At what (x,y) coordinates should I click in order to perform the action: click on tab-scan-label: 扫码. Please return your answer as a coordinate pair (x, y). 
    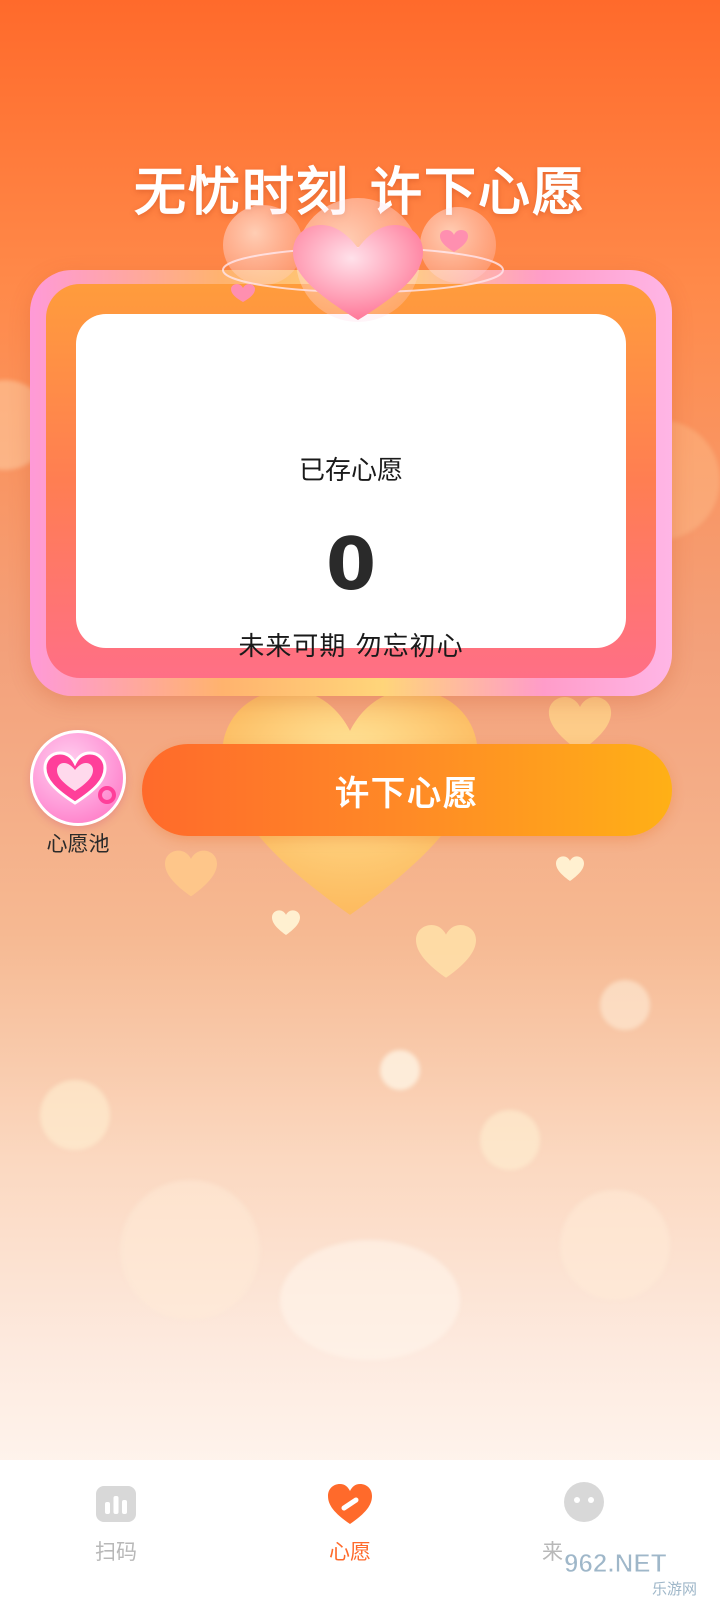
    Looking at the image, I should click on (116, 1552).